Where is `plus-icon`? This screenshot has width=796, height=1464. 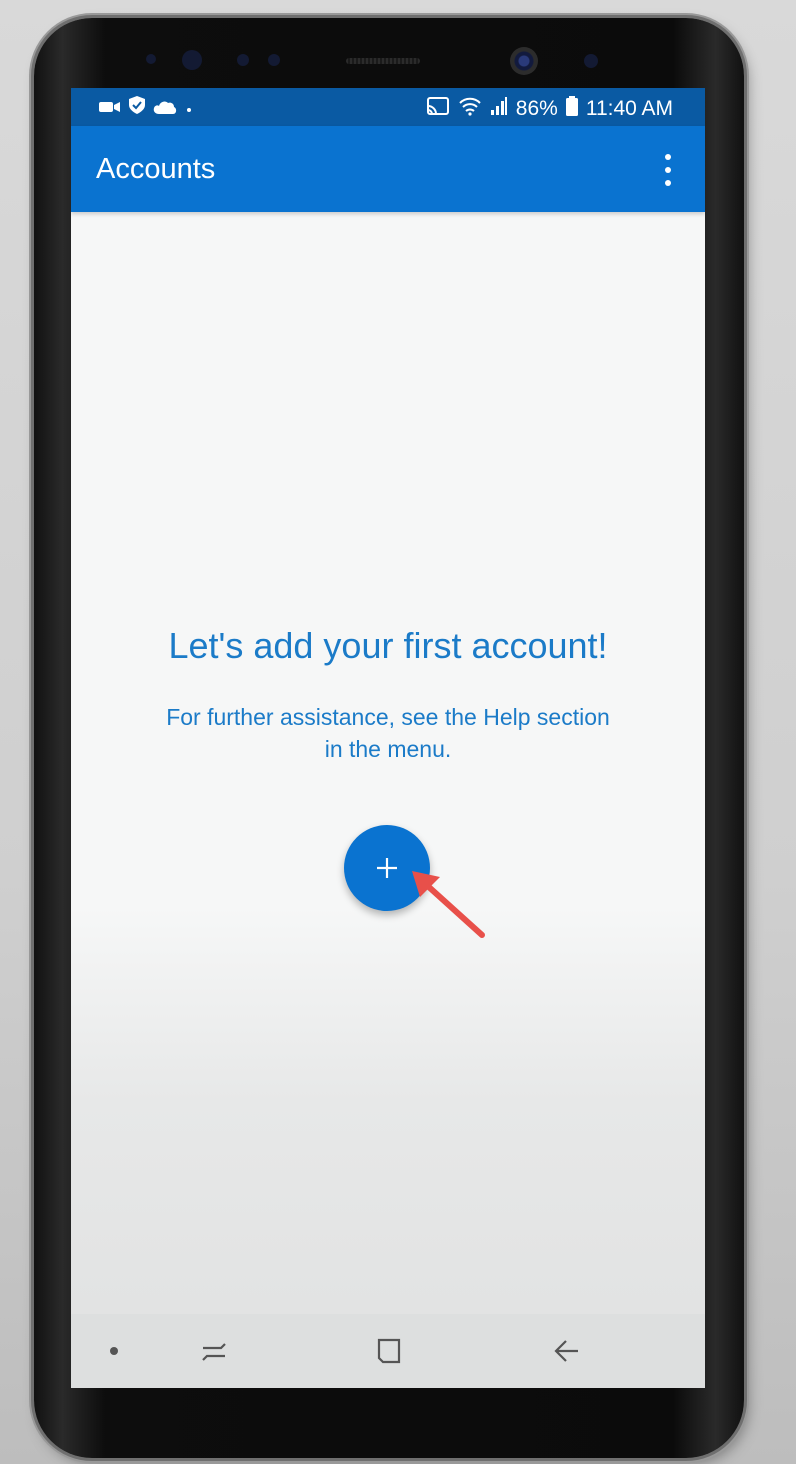
plus-icon is located at coordinates (387, 868).